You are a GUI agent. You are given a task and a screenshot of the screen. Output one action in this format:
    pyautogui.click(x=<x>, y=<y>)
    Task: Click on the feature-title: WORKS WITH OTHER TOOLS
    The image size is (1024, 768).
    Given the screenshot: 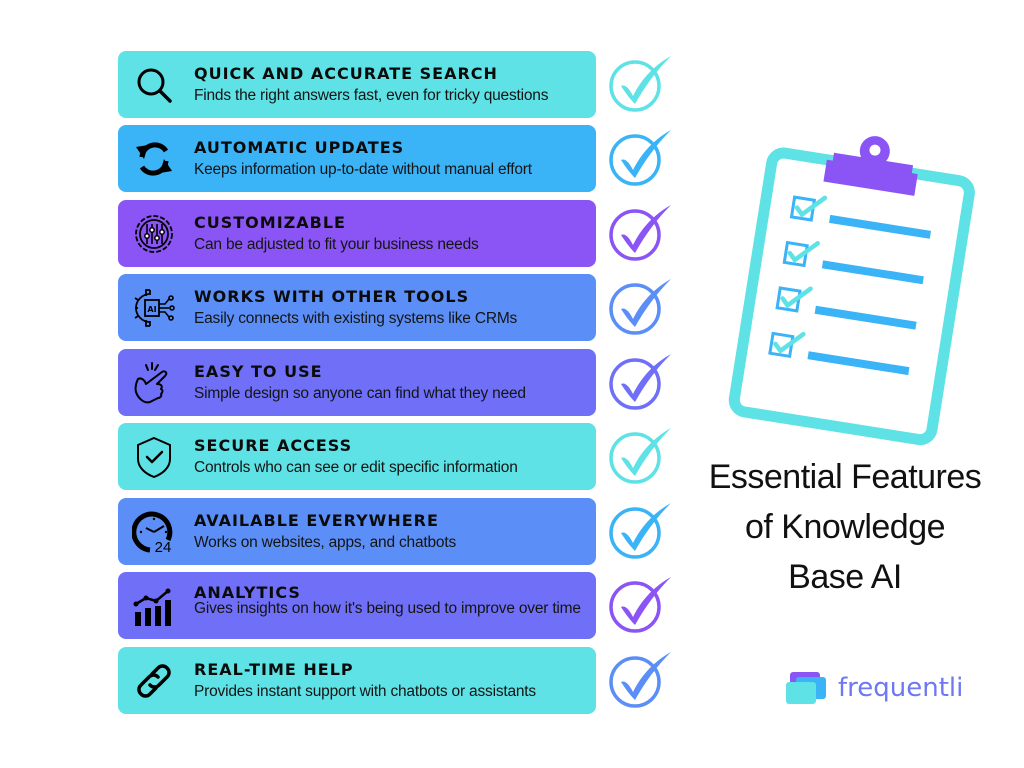 What is the action you would take?
    pyautogui.click(x=332, y=296)
    